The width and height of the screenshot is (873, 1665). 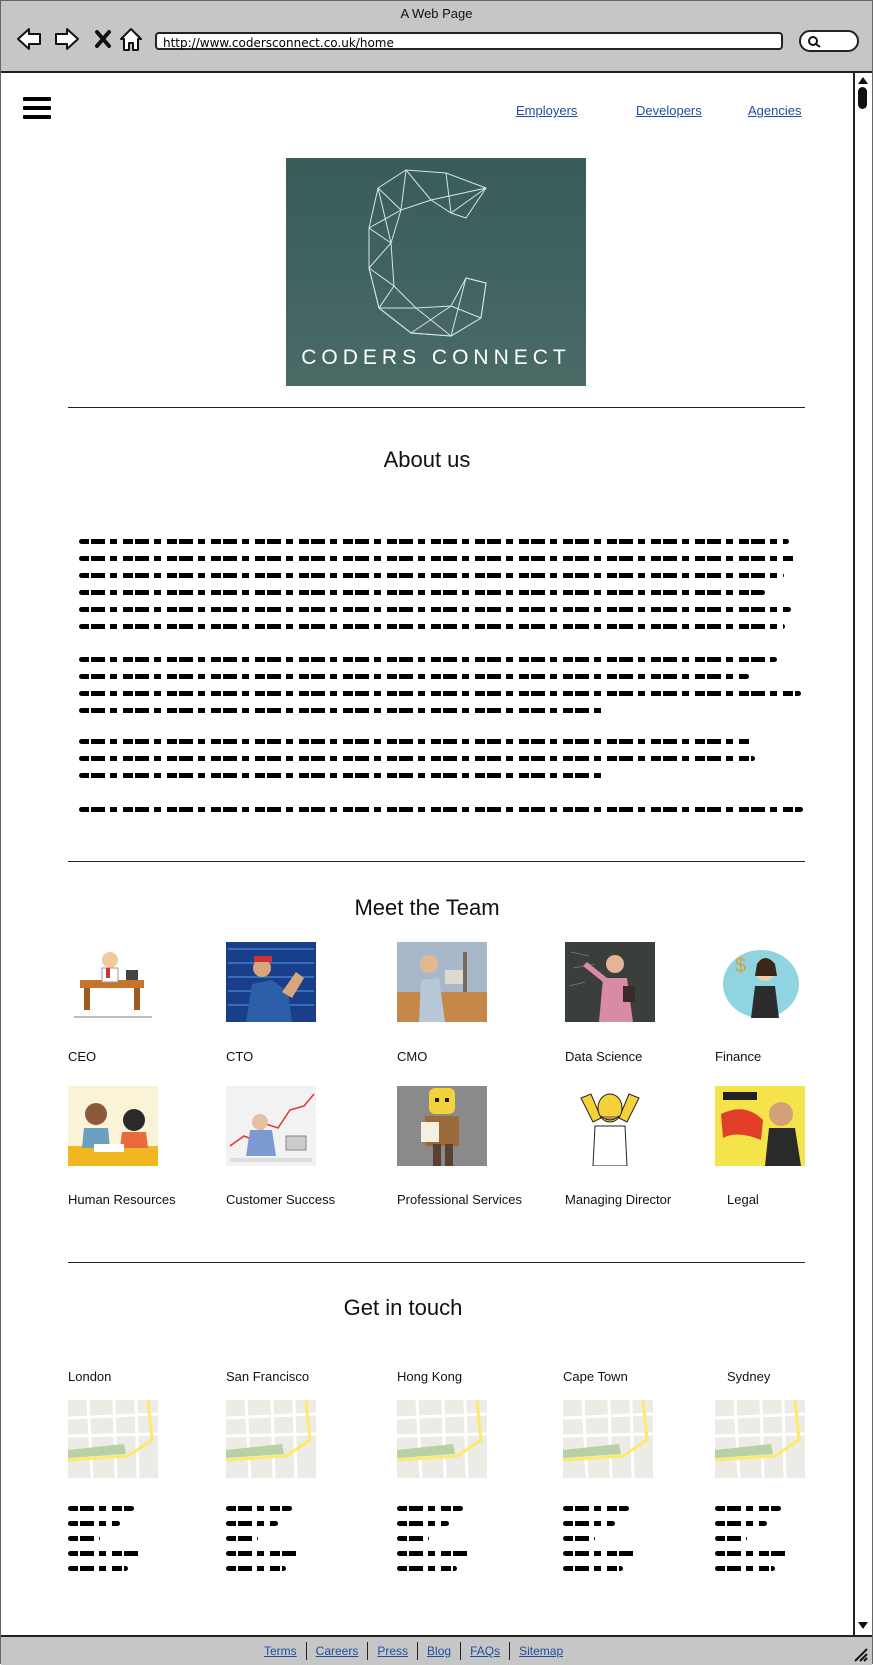 I want to click on footer-link-careers: Careers, so click(x=338, y=1651).